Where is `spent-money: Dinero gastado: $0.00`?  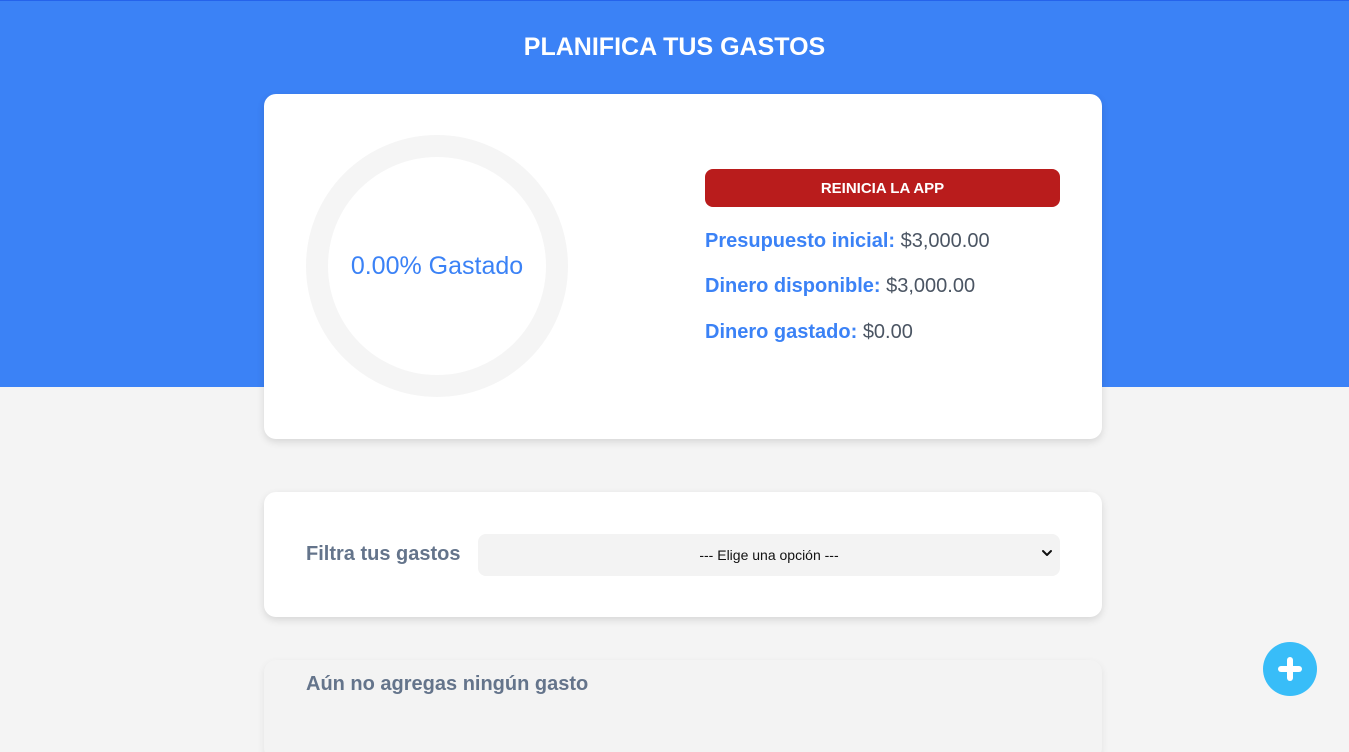 spent-money: Dinero gastado: $0.00 is located at coordinates (809, 332).